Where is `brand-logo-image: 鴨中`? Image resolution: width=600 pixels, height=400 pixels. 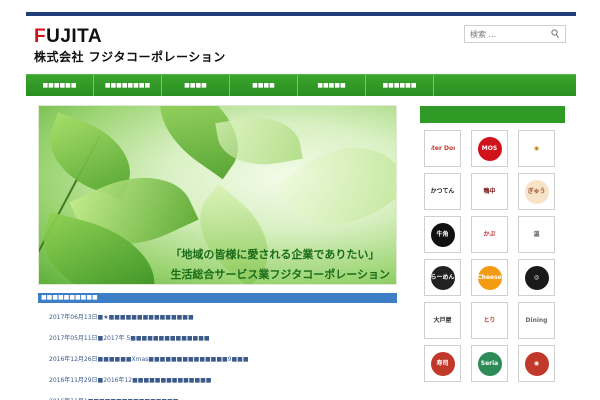
brand-logo-image: 鴨中 is located at coordinates (489, 191).